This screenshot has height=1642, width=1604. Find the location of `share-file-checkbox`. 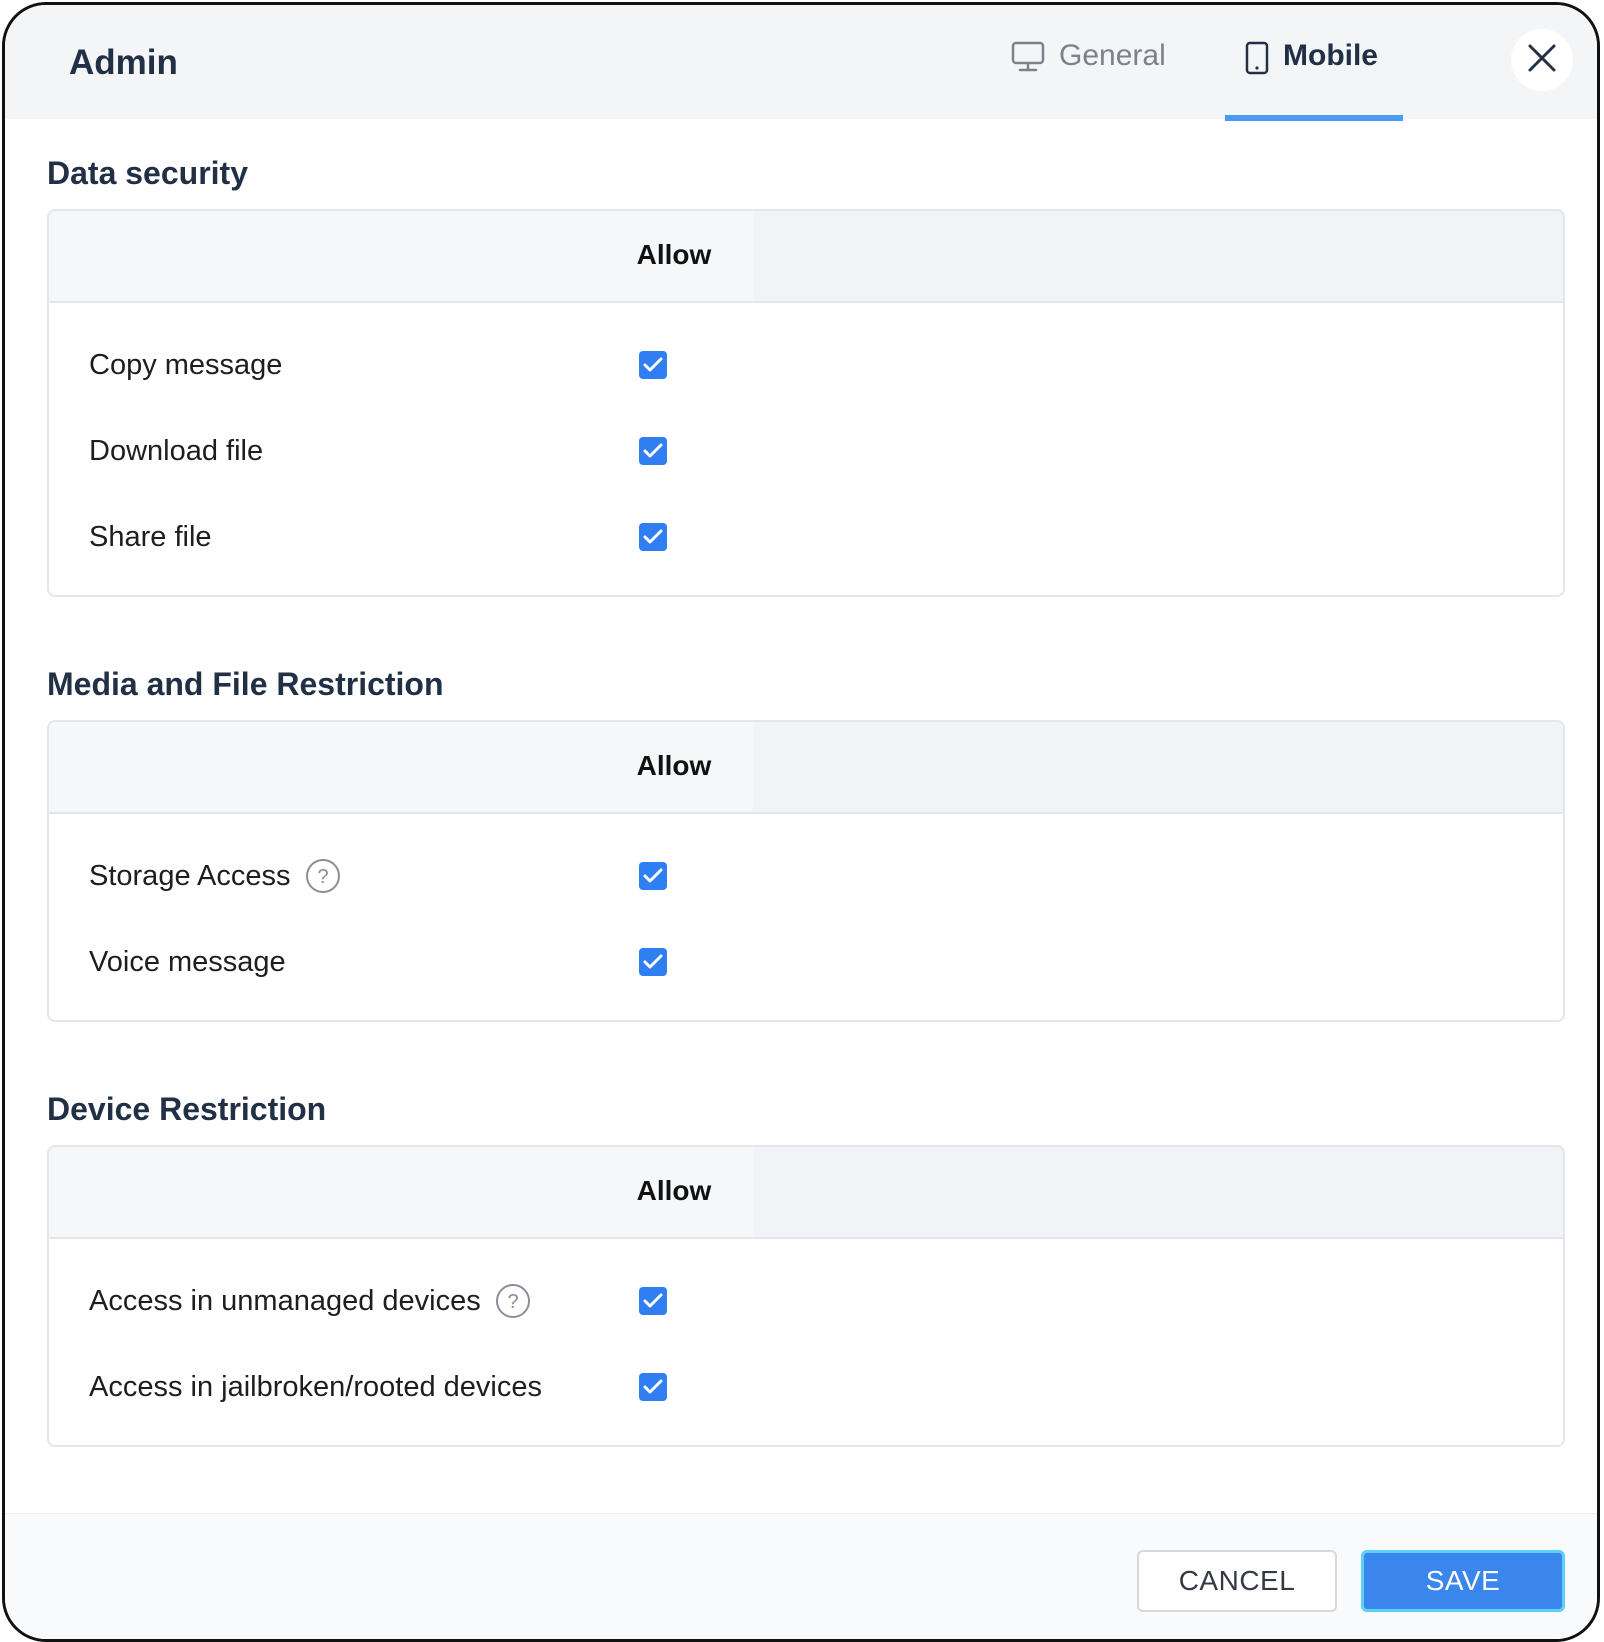

share-file-checkbox is located at coordinates (653, 537).